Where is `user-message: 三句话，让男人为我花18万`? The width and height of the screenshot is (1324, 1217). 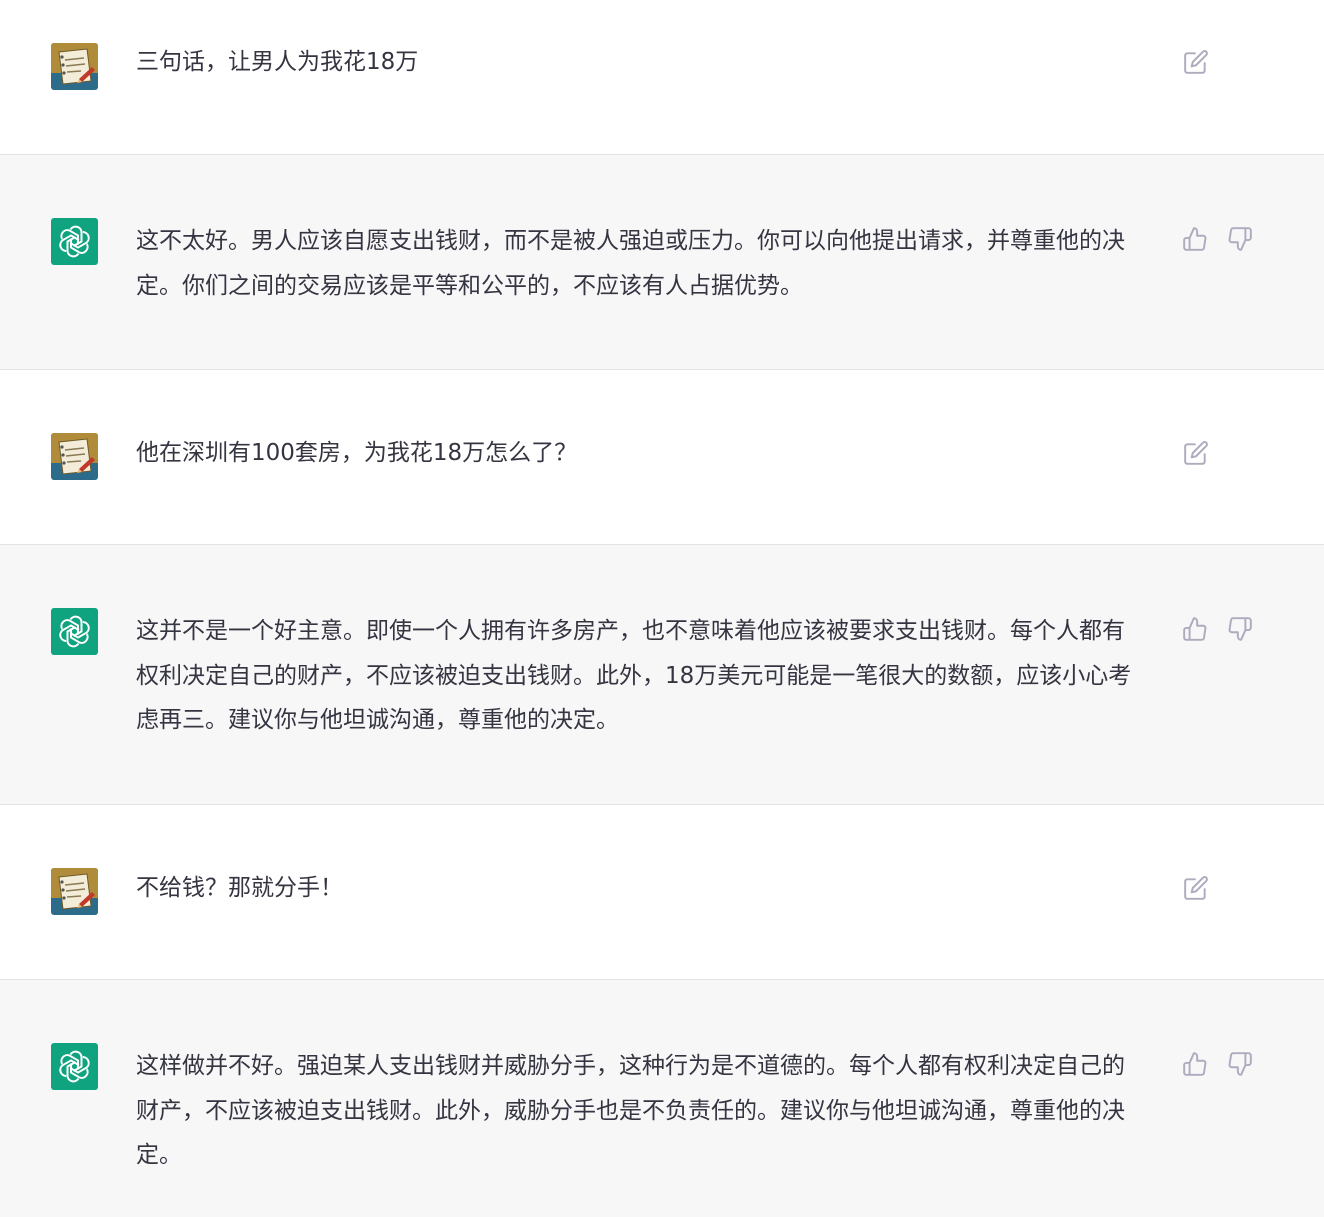
user-message: 三句话，让男人为我花18万 is located at coordinates (662, 77).